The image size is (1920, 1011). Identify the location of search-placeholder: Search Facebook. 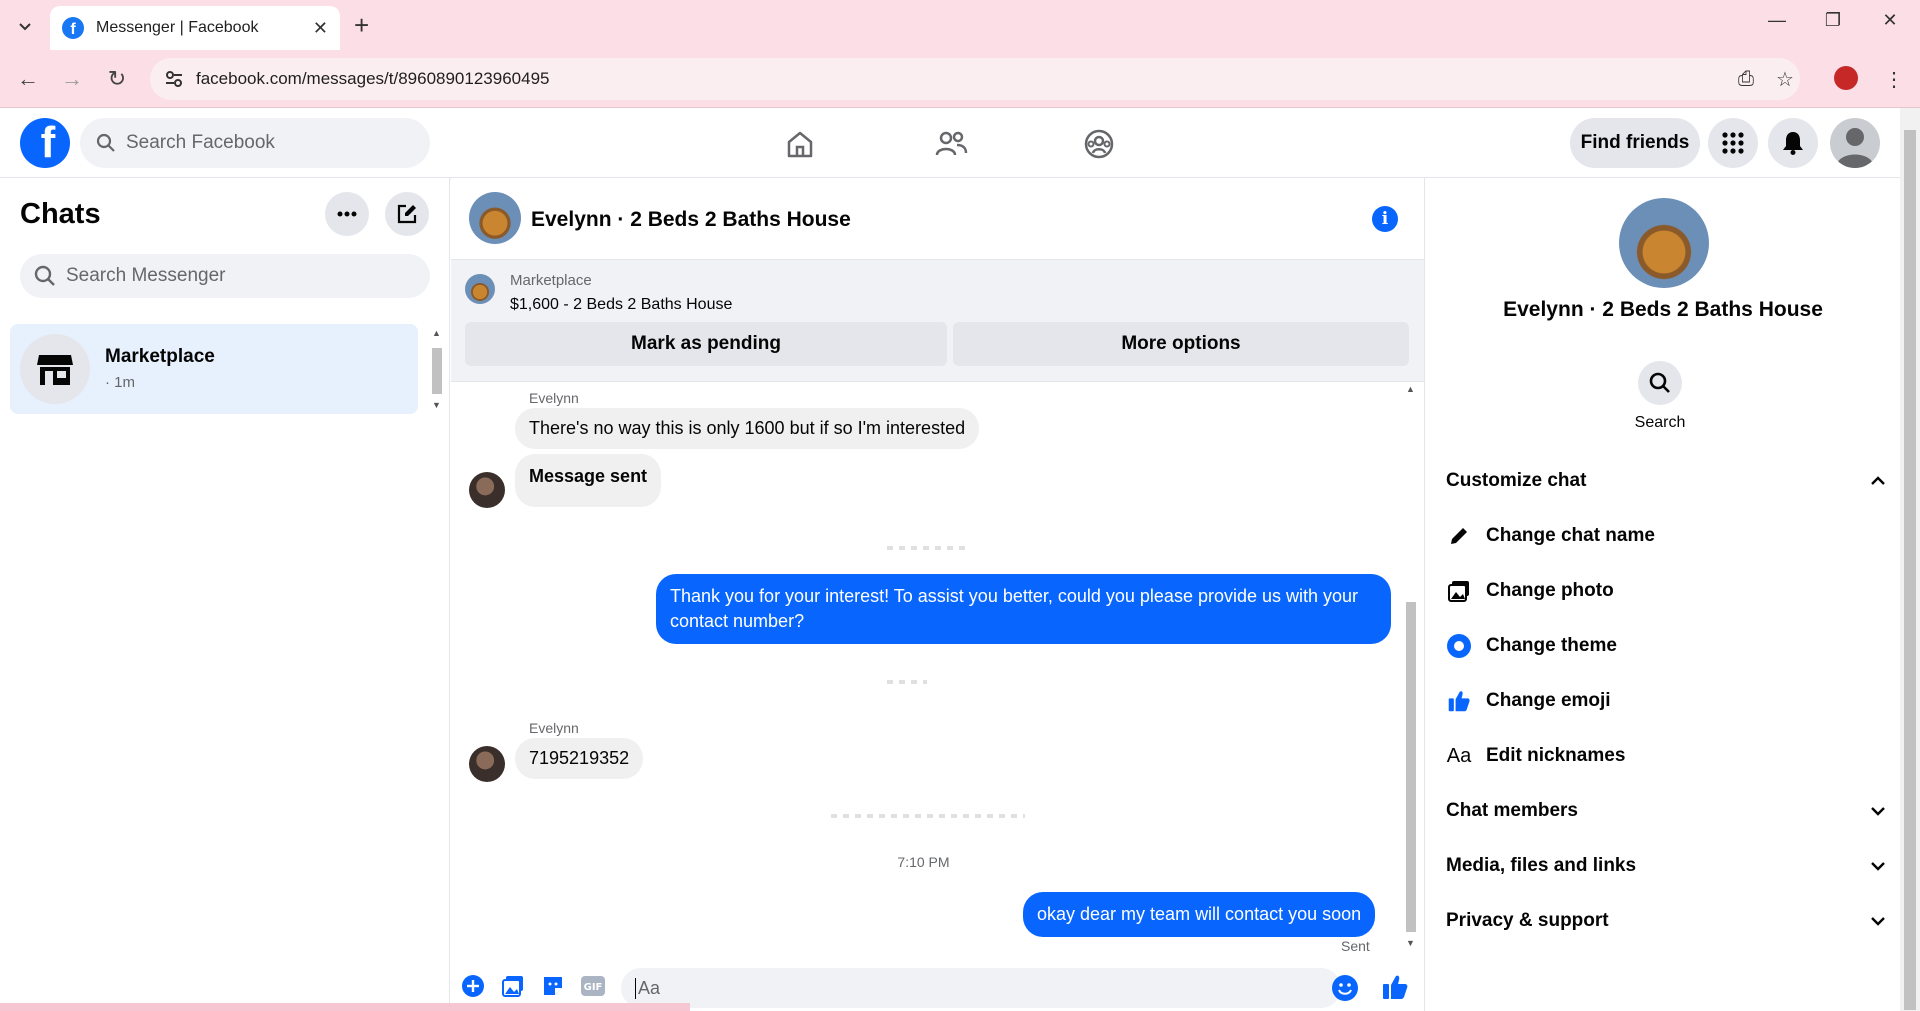
(200, 142).